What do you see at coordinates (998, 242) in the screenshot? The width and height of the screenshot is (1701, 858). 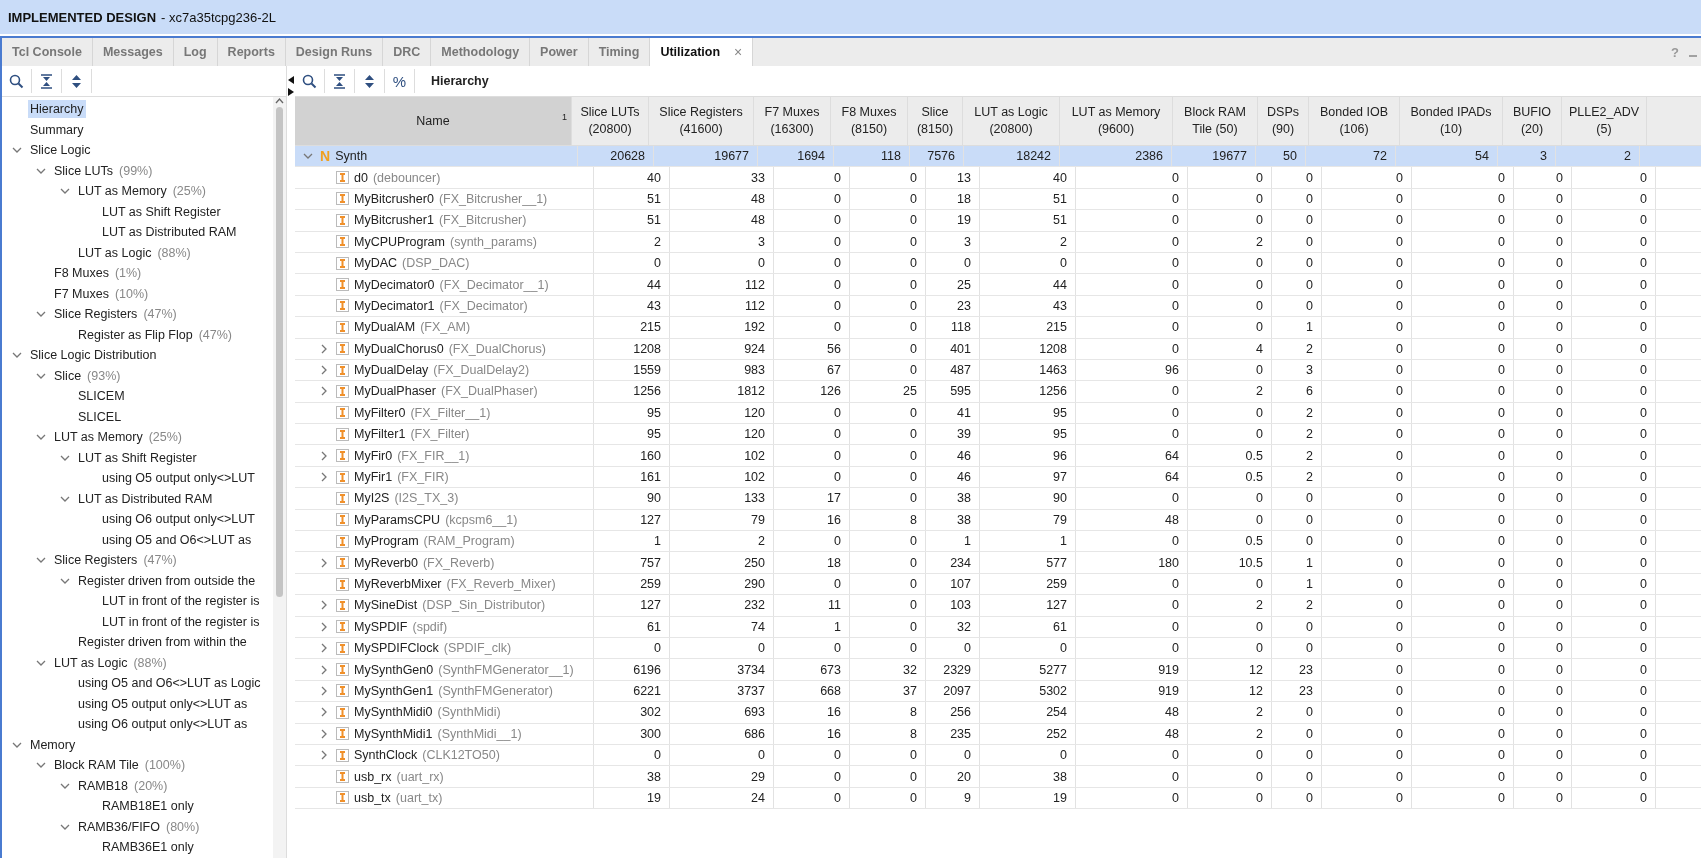 I see `table-row: MyCPUProgram (synth_params) 2 3 0 0 3 2 0 2 0 0 0 0 0` at bounding box center [998, 242].